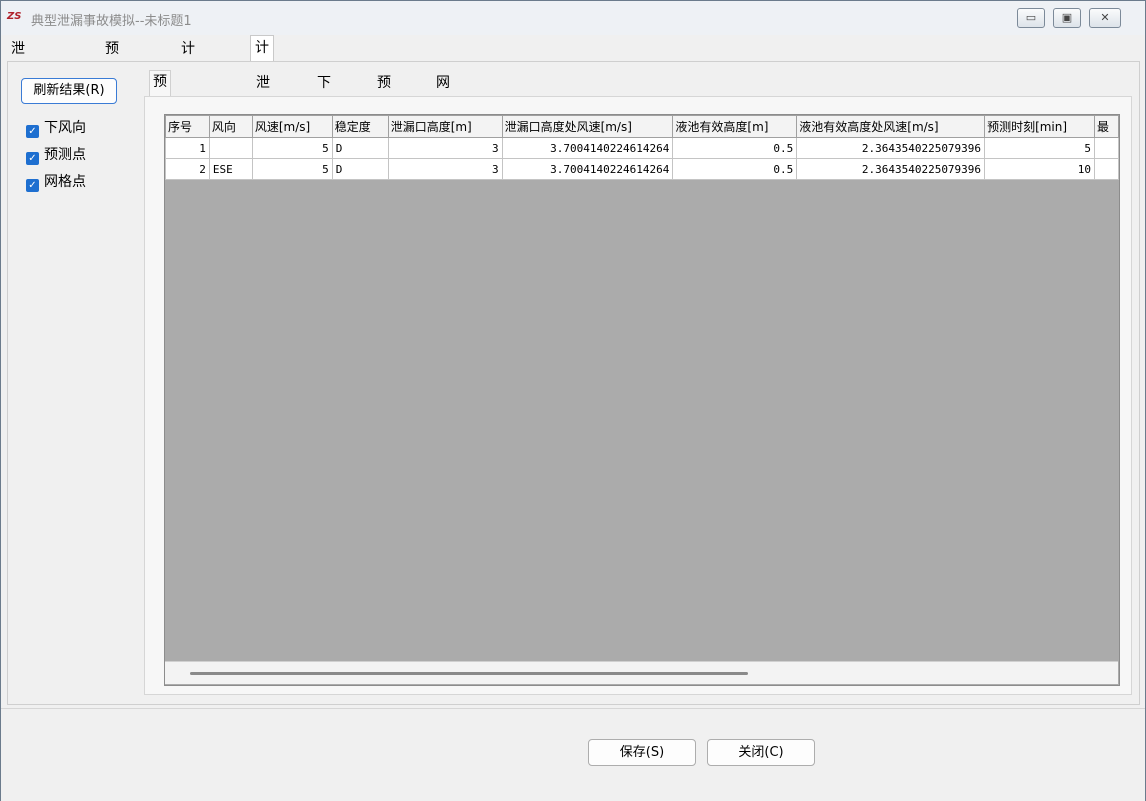 The width and height of the screenshot is (1146, 801). I want to click on table-cell: 1, so click(187, 148).